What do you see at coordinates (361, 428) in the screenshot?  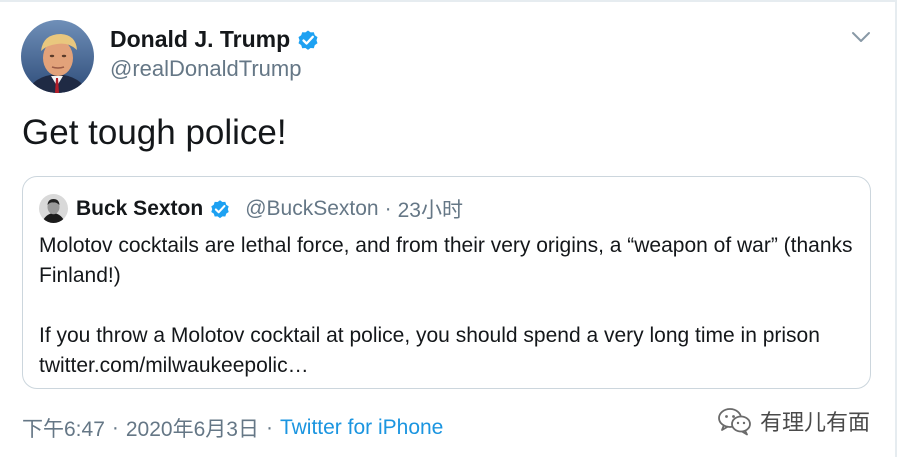 I see `tweet-source-link: Twitter for iPhone` at bounding box center [361, 428].